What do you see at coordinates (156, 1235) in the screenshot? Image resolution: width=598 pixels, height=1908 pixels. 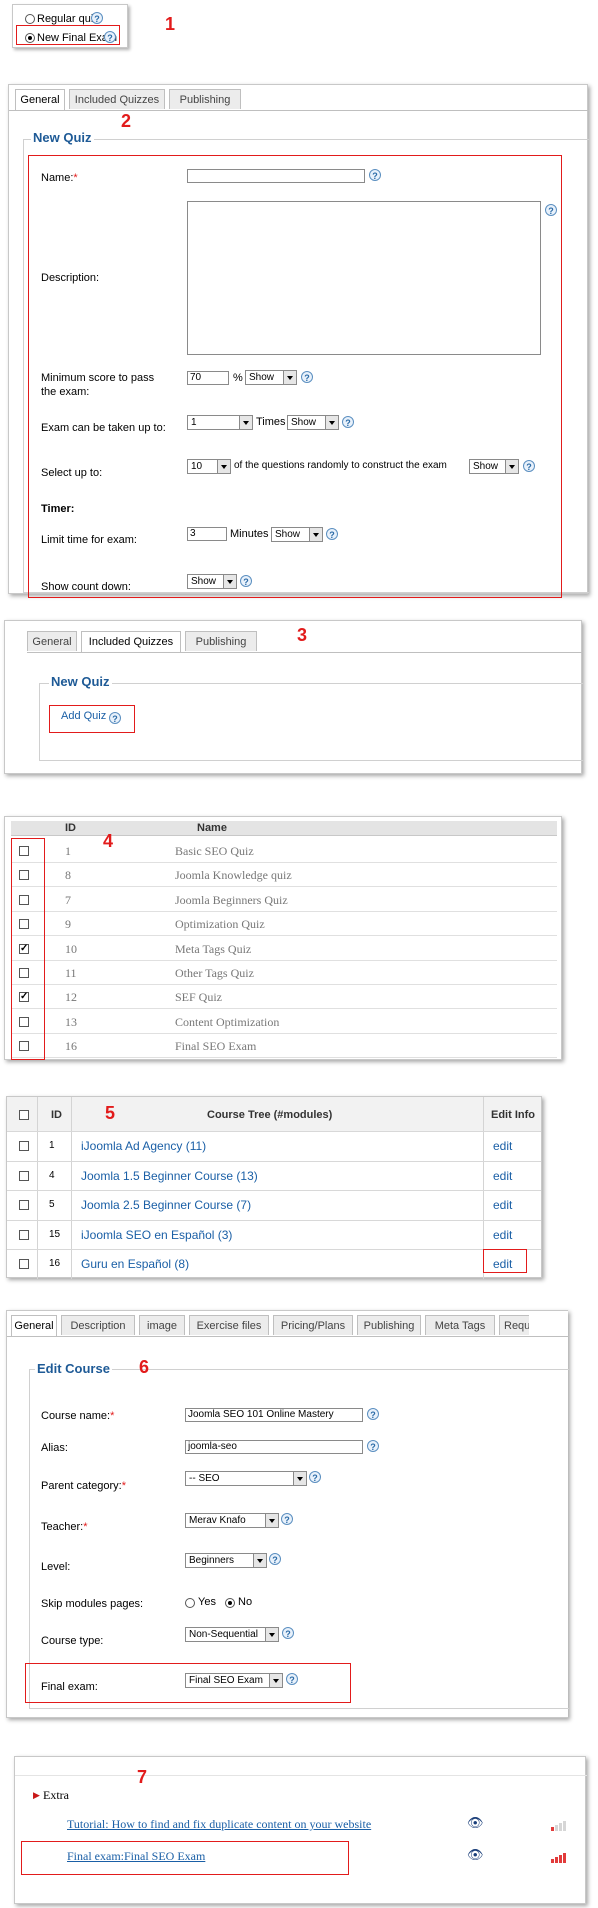 I see `course-row-link: iJoomla SEO en Español (3)` at bounding box center [156, 1235].